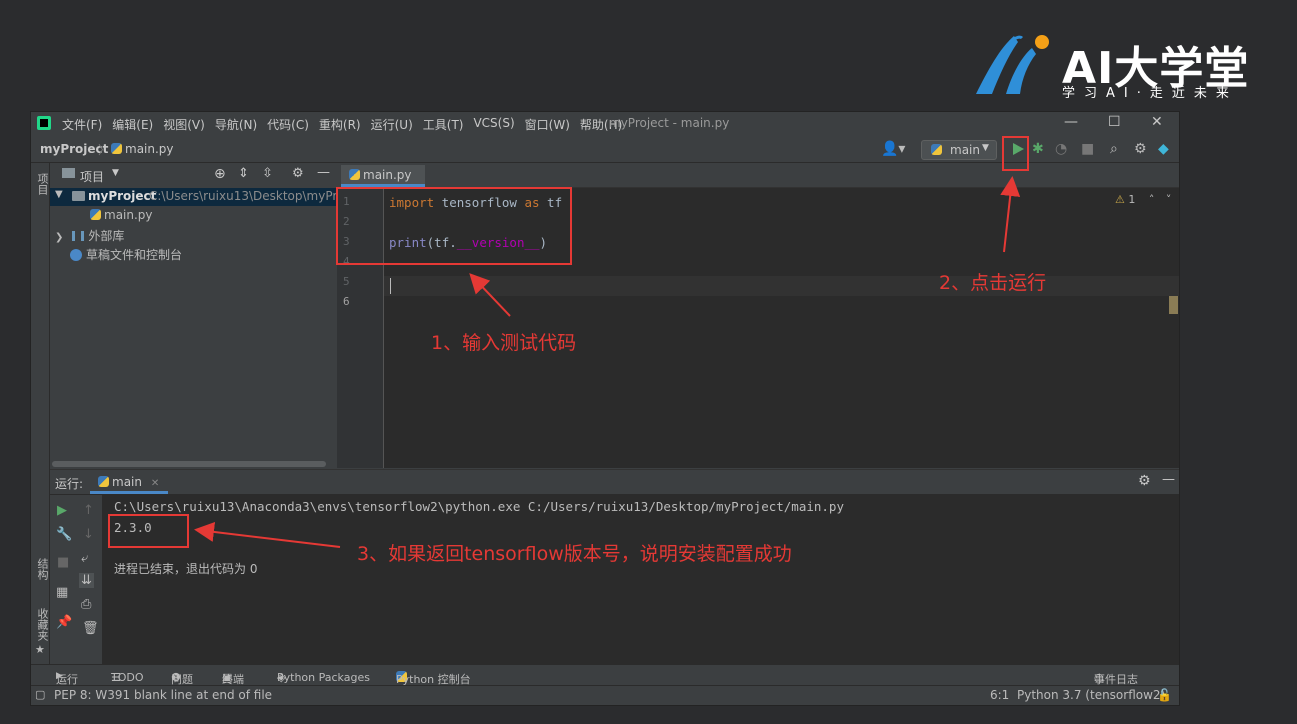 The height and width of the screenshot is (724, 1297). I want to click on arrow-to-code, so click(490, 295).